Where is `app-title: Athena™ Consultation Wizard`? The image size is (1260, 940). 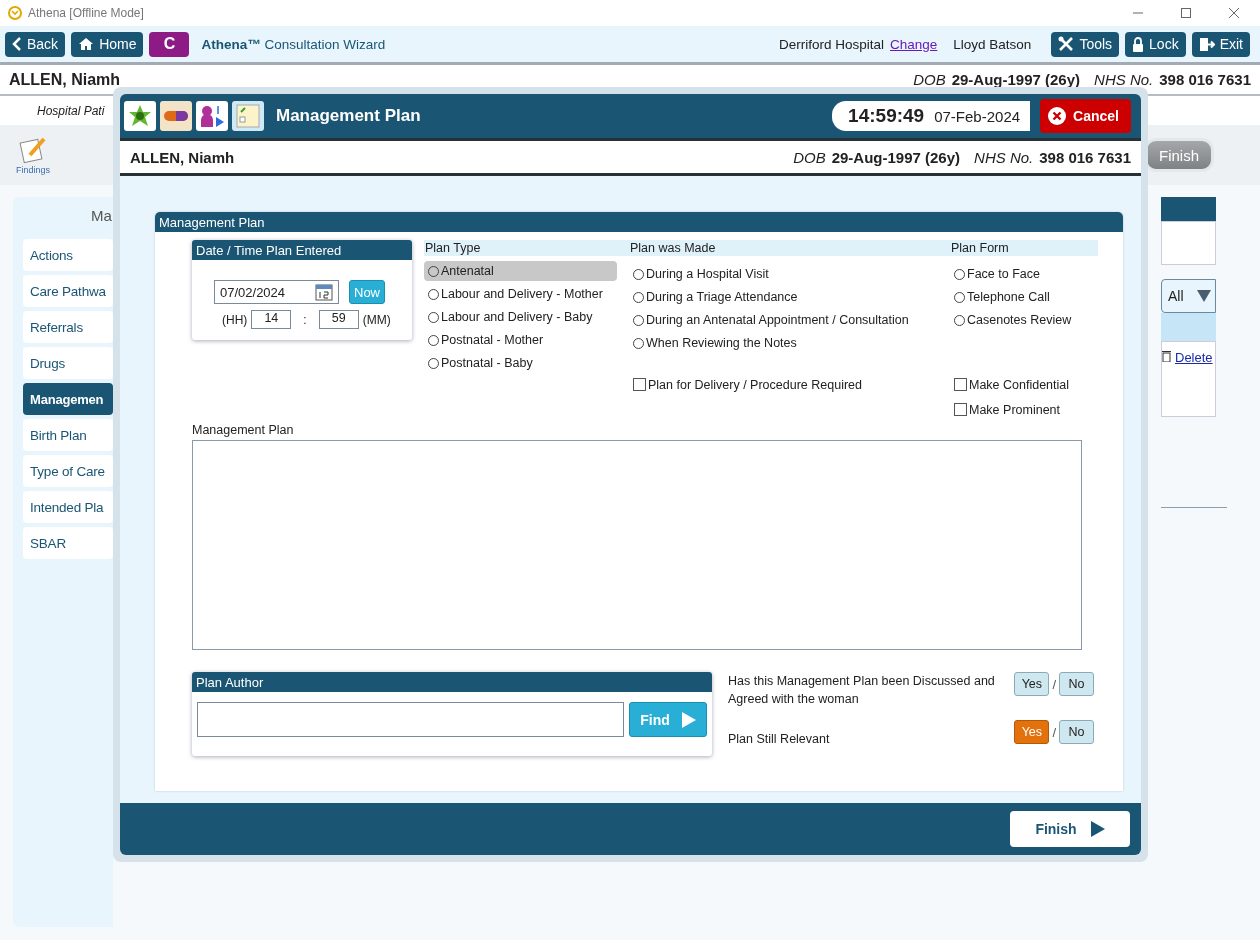
app-title: Athena™ Consultation Wizard is located at coordinates (293, 44).